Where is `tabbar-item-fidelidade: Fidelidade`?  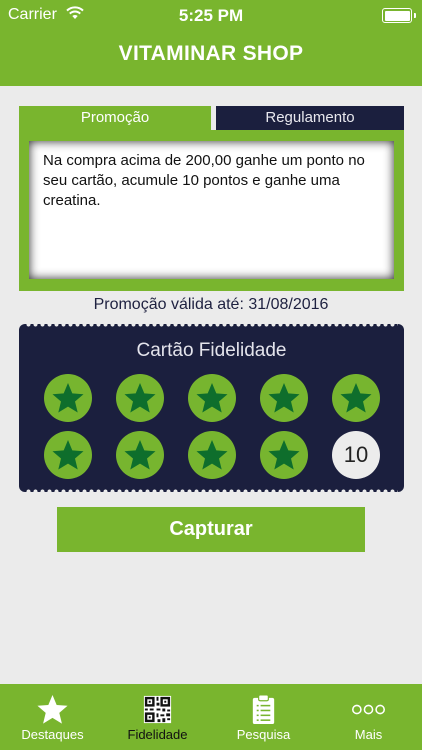
tabbar-item-fidelidade: Fidelidade is located at coordinates (157, 717).